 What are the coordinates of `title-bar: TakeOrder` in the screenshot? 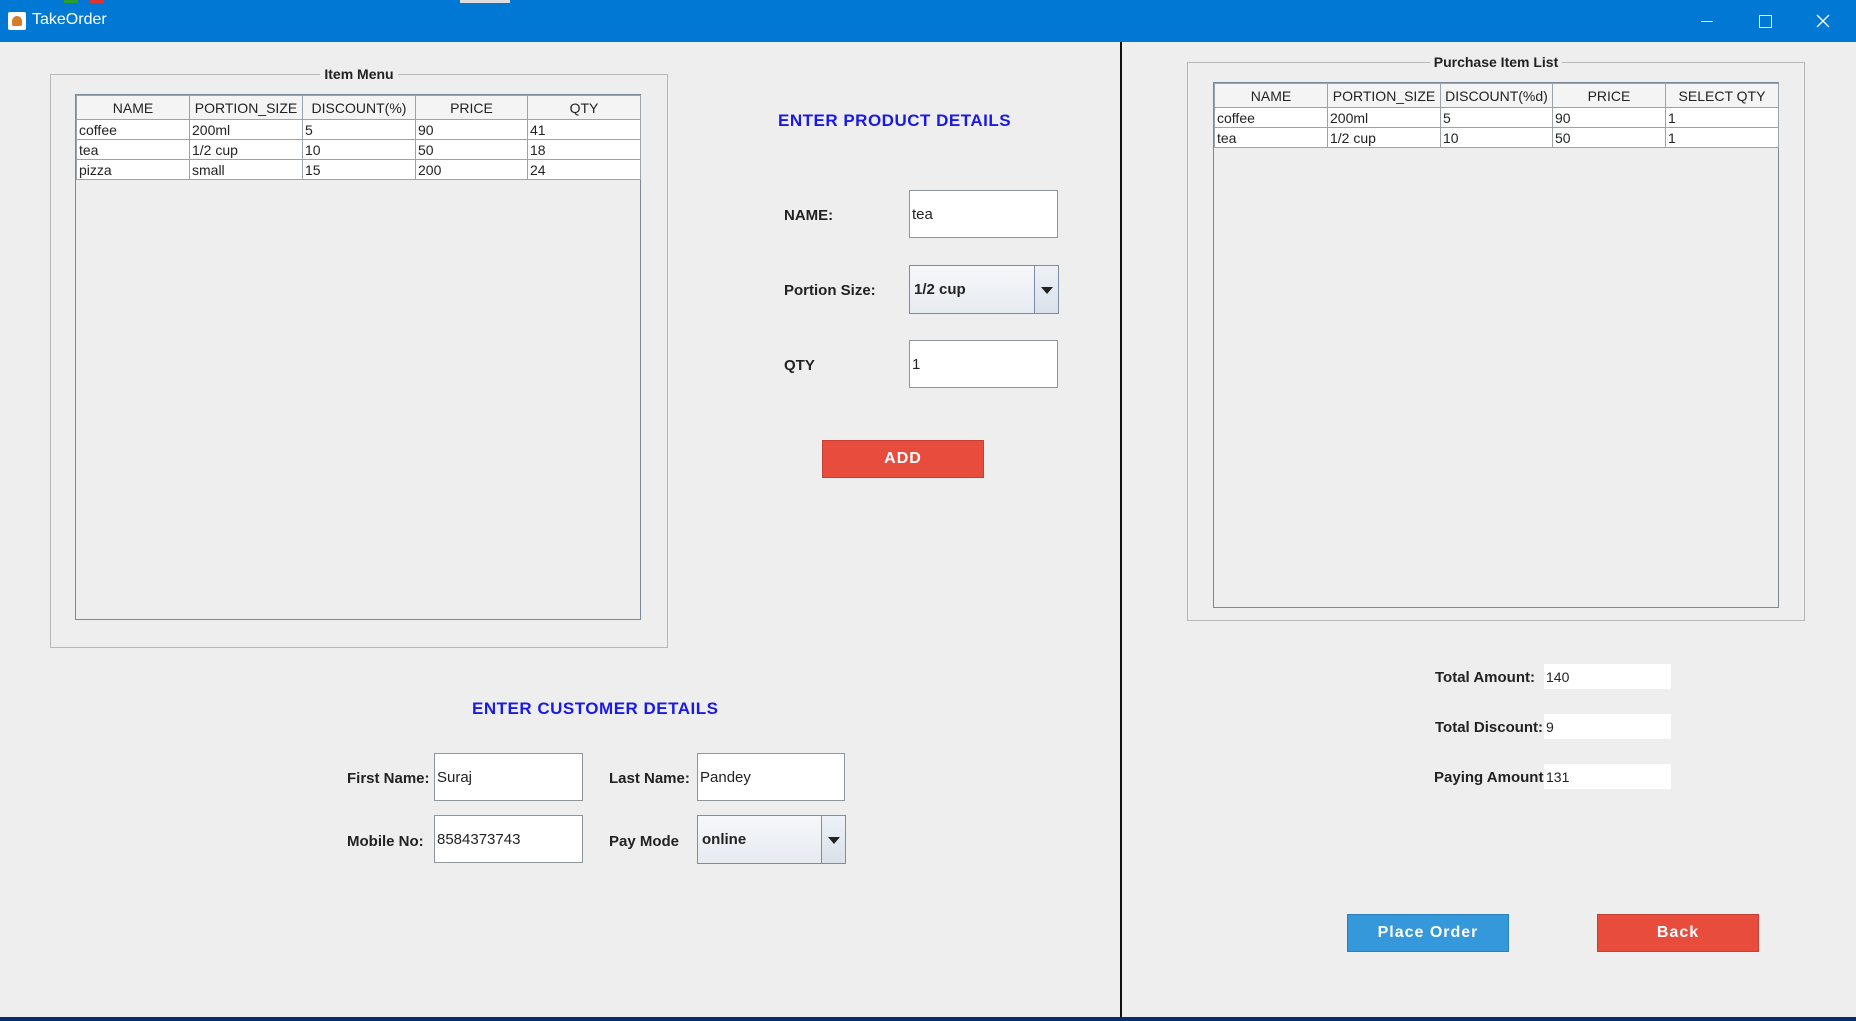 It's located at (928, 21).